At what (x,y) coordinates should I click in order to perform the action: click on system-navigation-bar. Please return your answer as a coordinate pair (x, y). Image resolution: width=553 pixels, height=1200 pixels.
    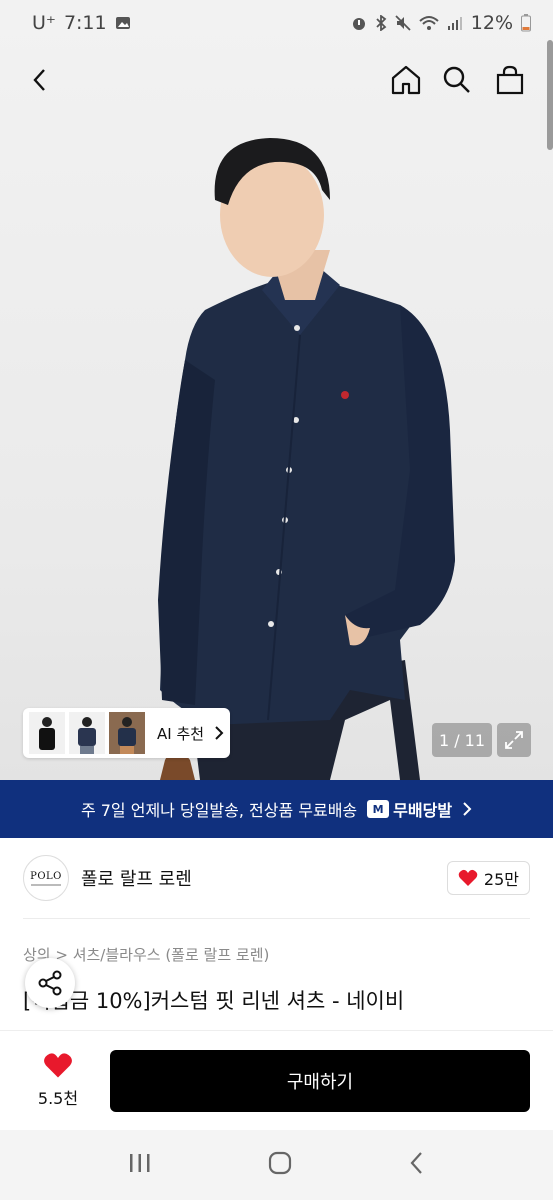
    Looking at the image, I should click on (276, 1165).